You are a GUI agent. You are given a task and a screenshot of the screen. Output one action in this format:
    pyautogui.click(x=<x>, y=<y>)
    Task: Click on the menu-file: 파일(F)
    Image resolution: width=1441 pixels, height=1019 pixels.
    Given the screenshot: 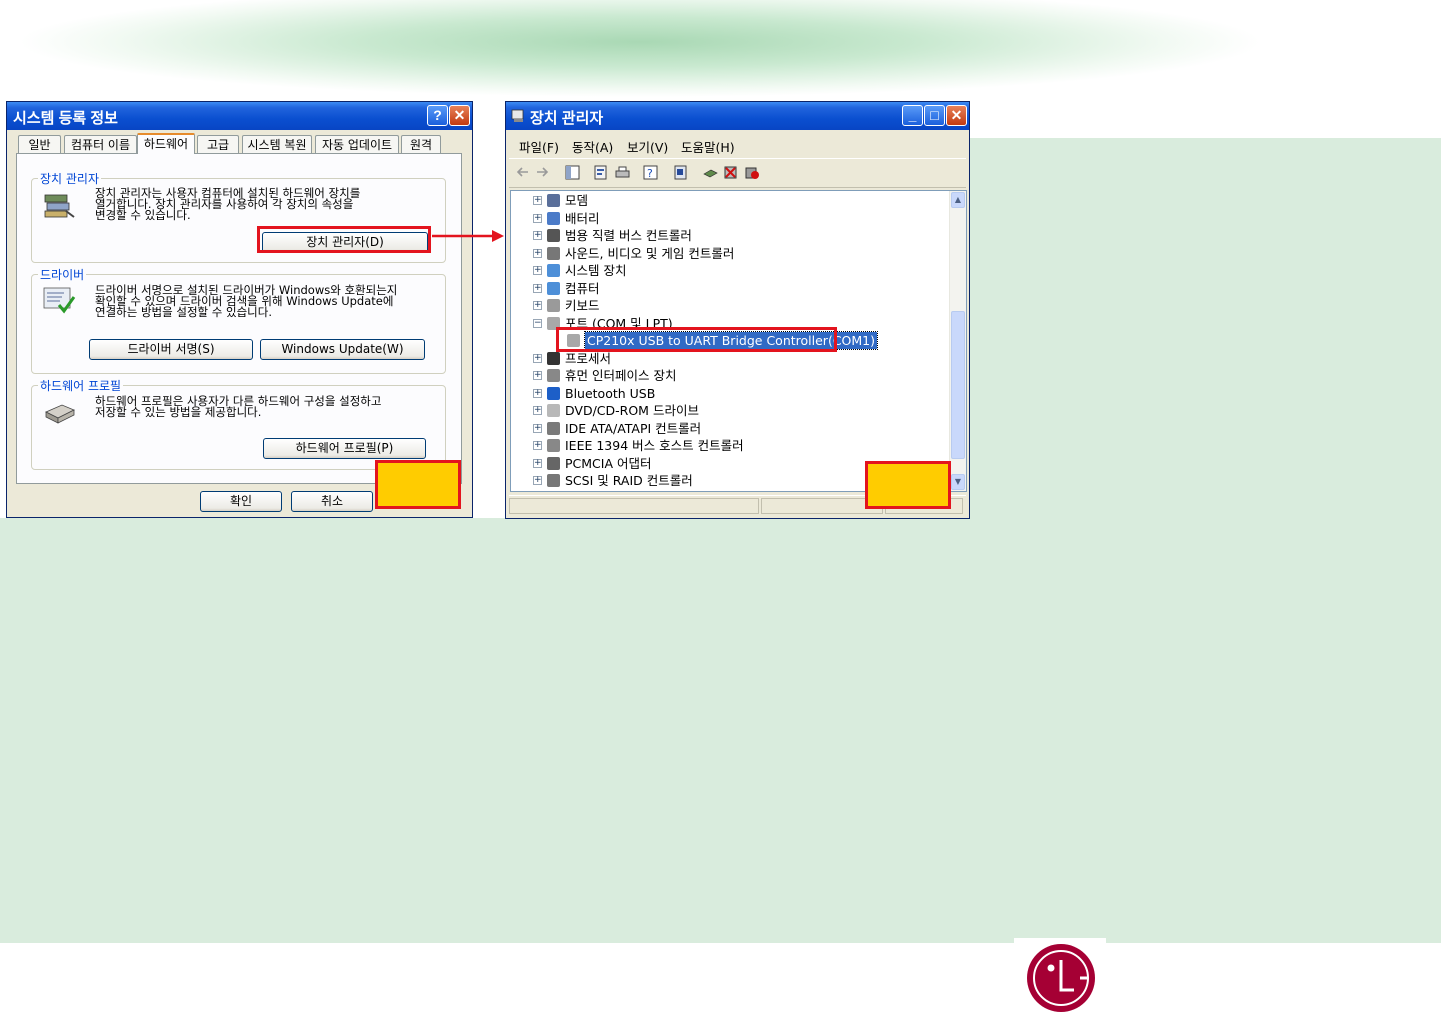 What is the action you would take?
    pyautogui.click(x=539, y=146)
    